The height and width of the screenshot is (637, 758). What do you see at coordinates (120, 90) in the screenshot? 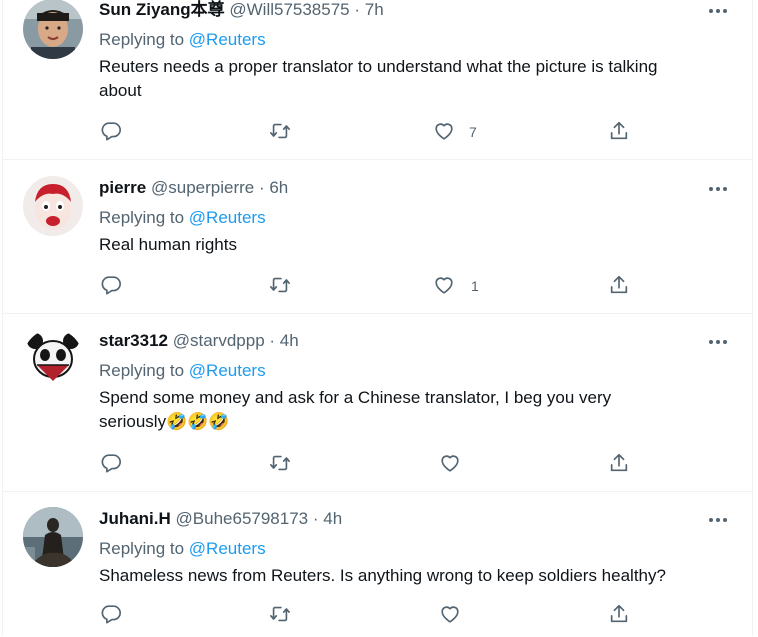
I see `tweet-text-line: about` at bounding box center [120, 90].